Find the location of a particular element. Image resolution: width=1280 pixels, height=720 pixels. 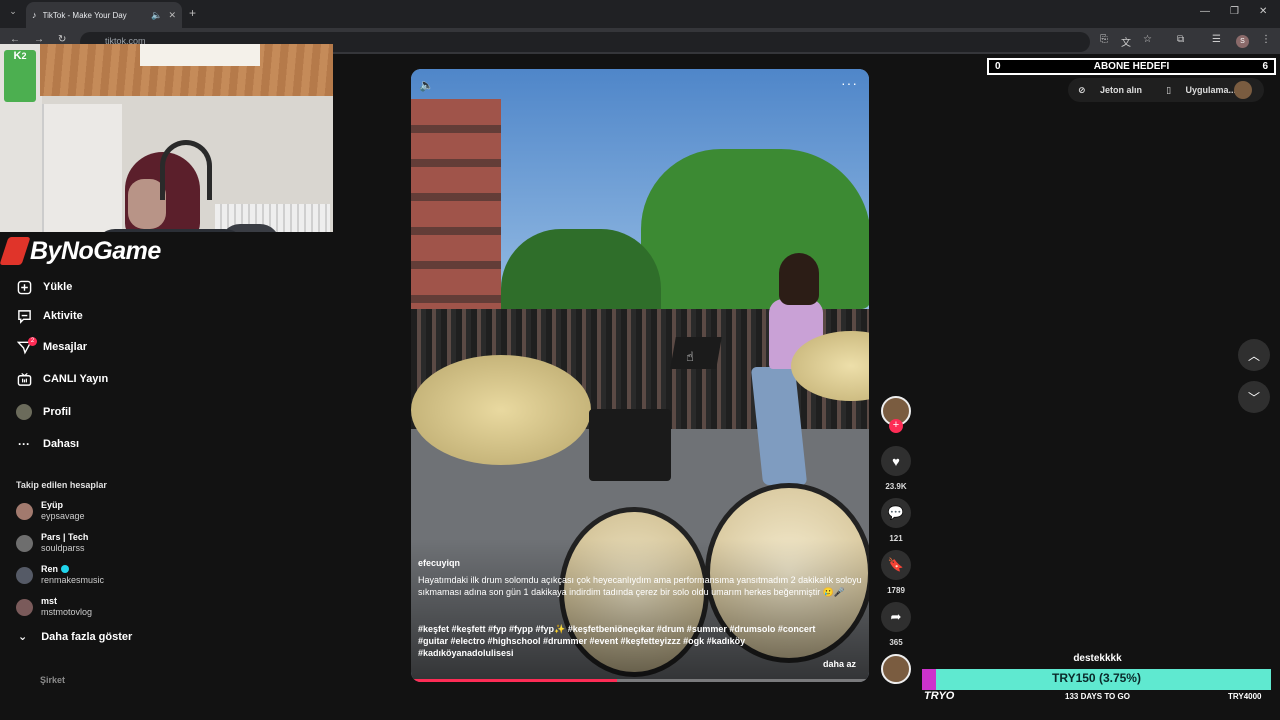

cam-streamer-body is located at coordinates (170, 230).